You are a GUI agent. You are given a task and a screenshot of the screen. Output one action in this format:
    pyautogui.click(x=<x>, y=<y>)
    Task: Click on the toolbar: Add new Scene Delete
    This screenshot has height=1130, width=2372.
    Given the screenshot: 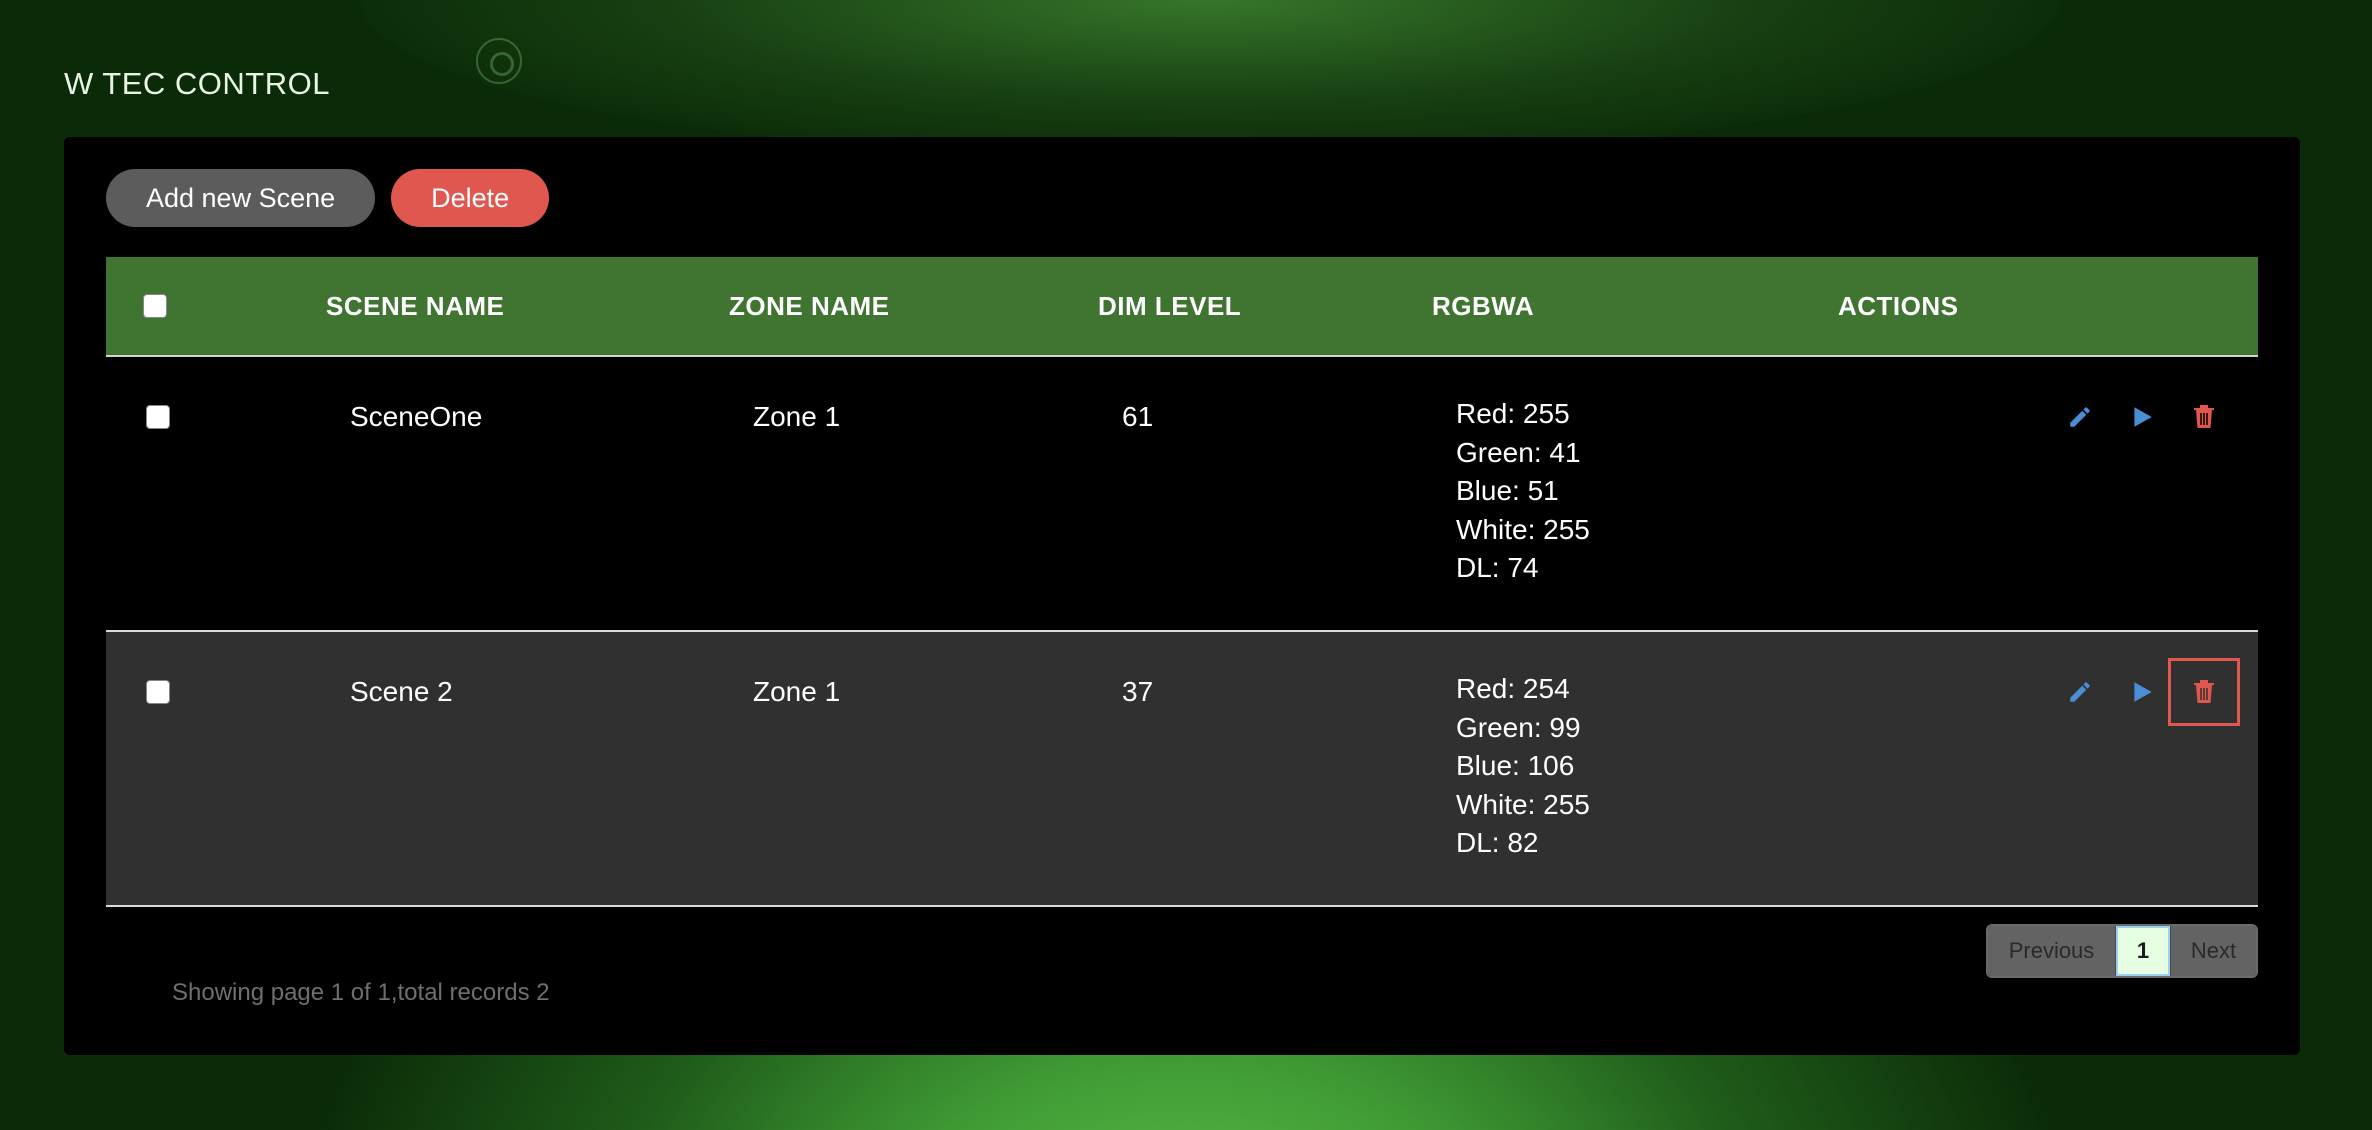 What is the action you would take?
    pyautogui.click(x=328, y=198)
    